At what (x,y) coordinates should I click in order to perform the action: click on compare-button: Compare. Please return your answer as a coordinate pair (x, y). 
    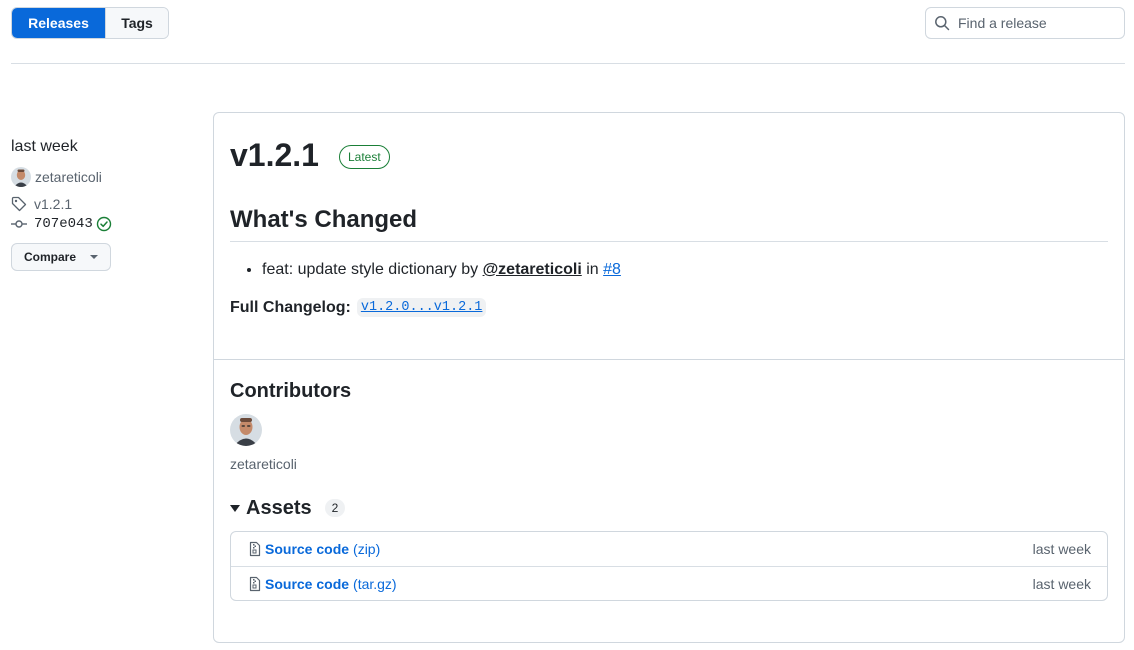
    Looking at the image, I should click on (61, 257).